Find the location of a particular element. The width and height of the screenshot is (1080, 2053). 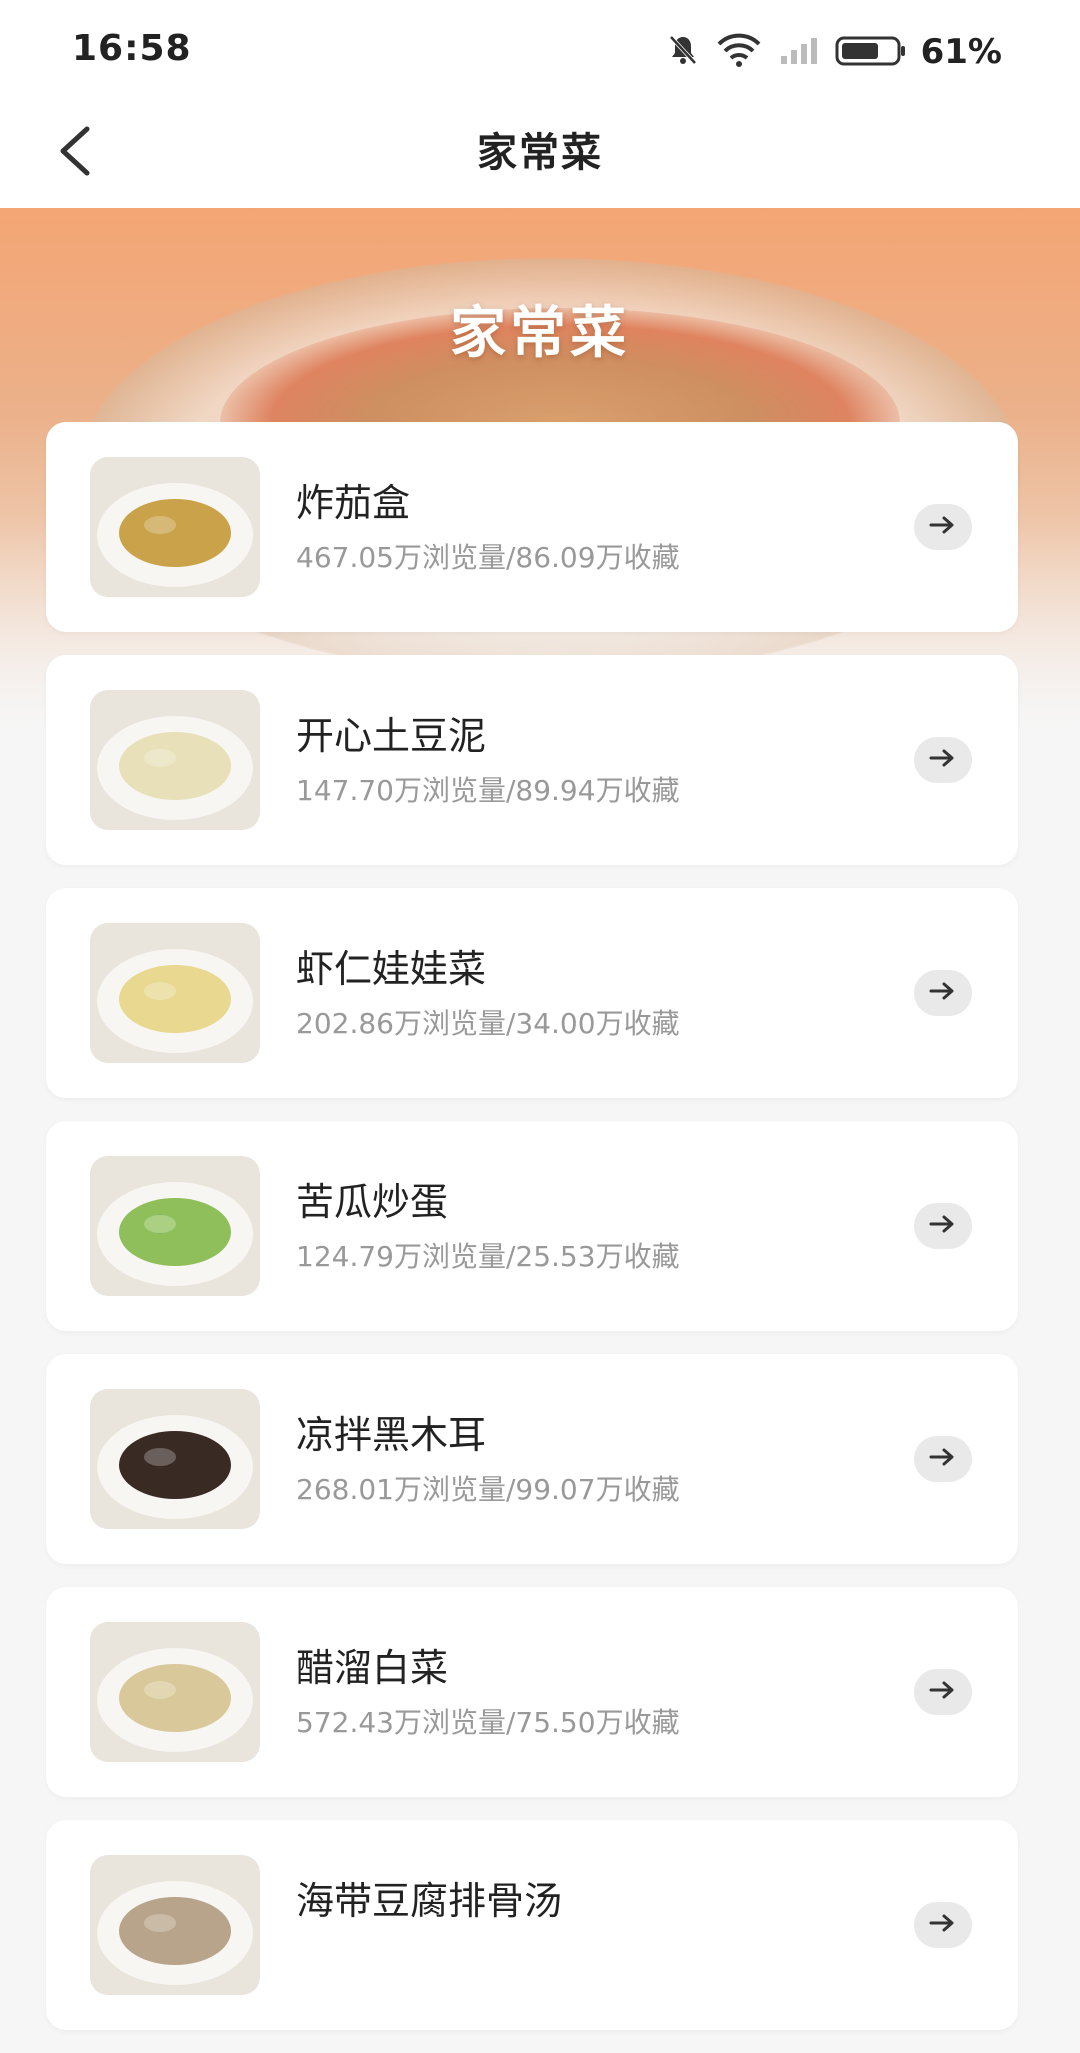

battery-icon is located at coordinates (871, 52).